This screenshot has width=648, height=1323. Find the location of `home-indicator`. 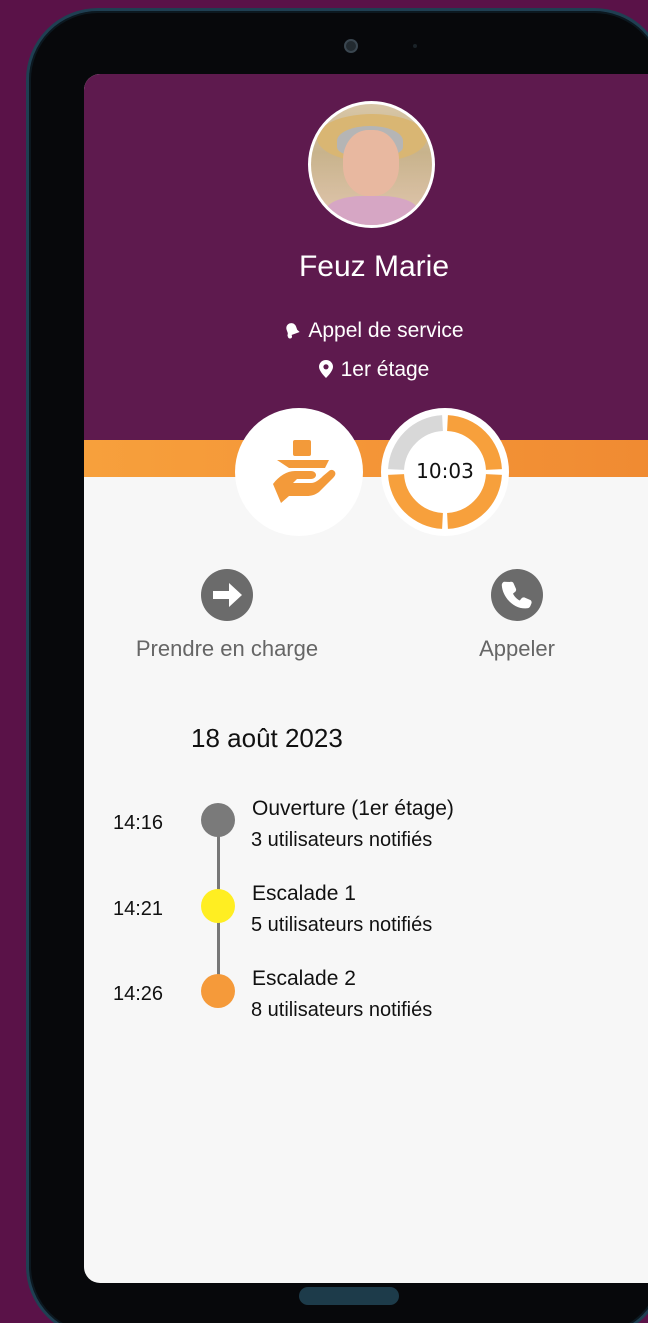

home-indicator is located at coordinates (349, 1296).